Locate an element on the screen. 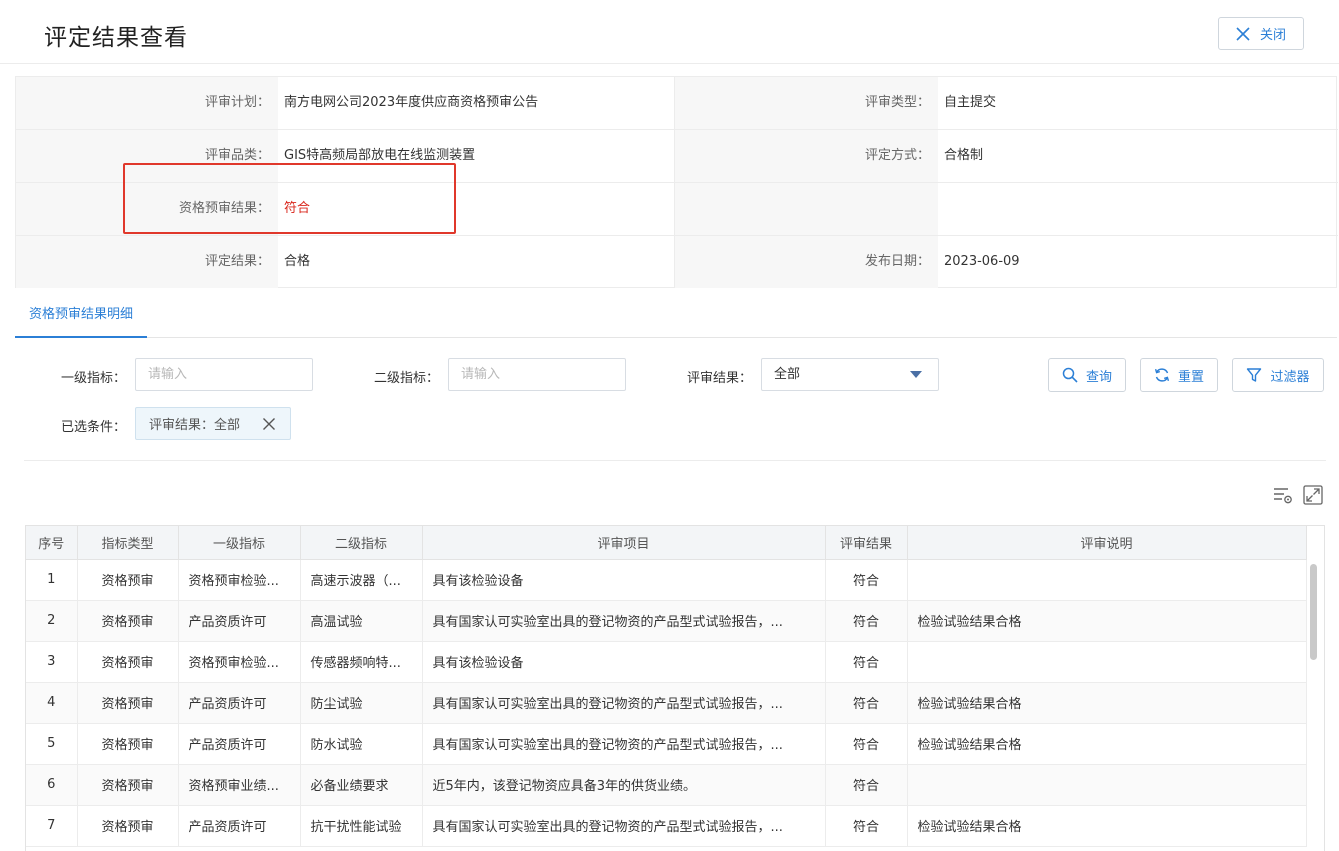  info-value: 合格 is located at coordinates (297, 261).